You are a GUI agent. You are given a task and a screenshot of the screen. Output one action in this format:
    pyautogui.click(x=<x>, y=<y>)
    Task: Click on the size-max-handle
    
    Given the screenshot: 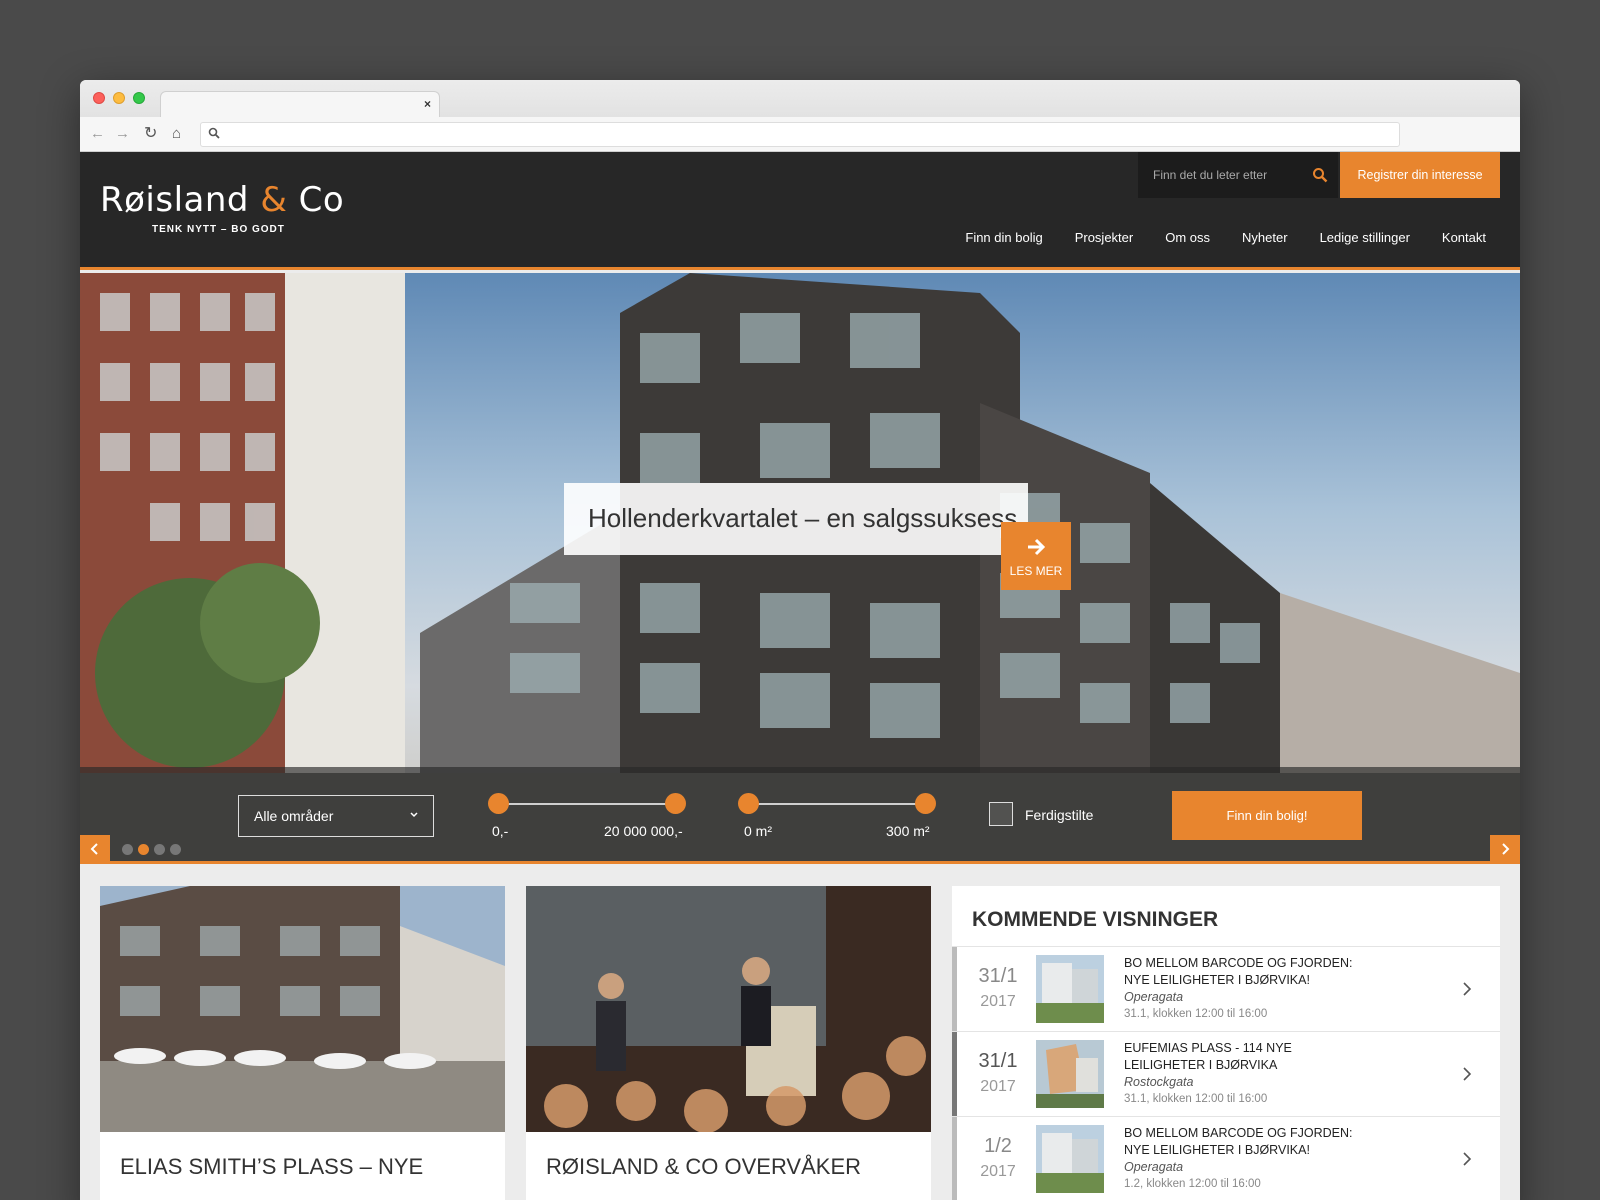 What is the action you would take?
    pyautogui.click(x=925, y=803)
    